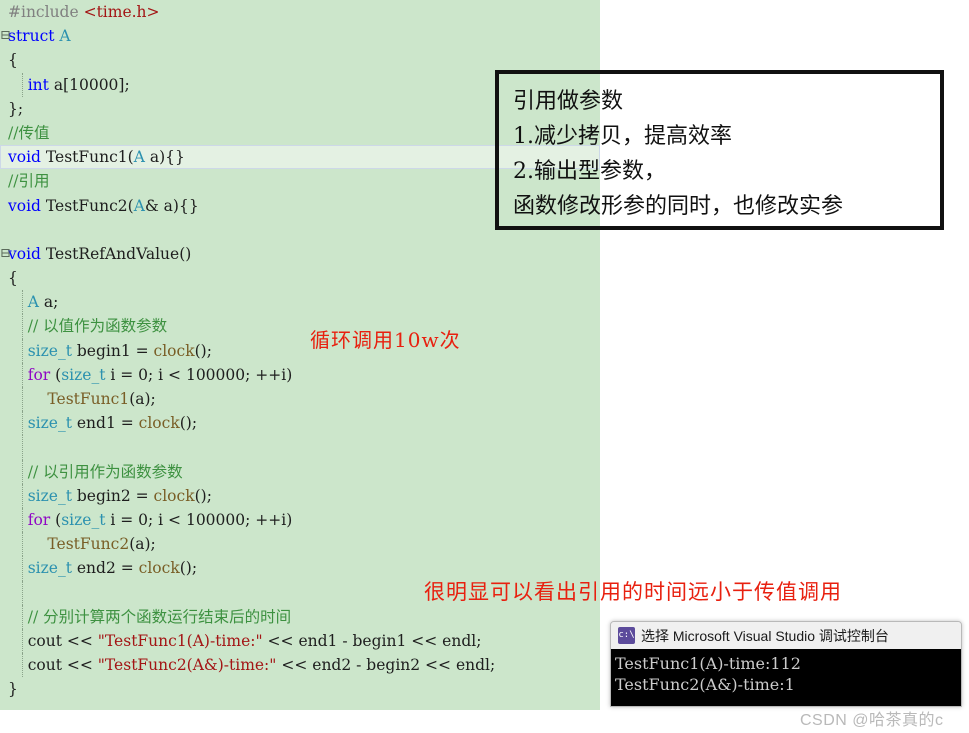 This screenshot has width=969, height=733. What do you see at coordinates (300, 326) in the screenshot?
I see `code-line: // 以值作为函数参数` at bounding box center [300, 326].